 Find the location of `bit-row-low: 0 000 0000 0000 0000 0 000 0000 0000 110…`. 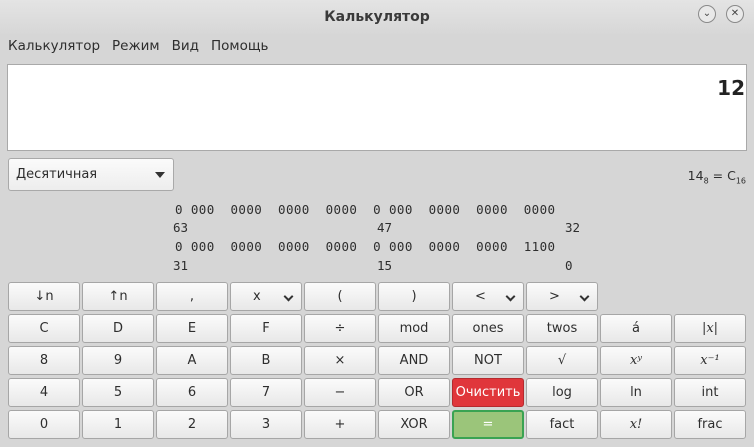

bit-row-low: 0 000 0000 0000 0000 0 000 0000 0000 110… is located at coordinates (365, 246).